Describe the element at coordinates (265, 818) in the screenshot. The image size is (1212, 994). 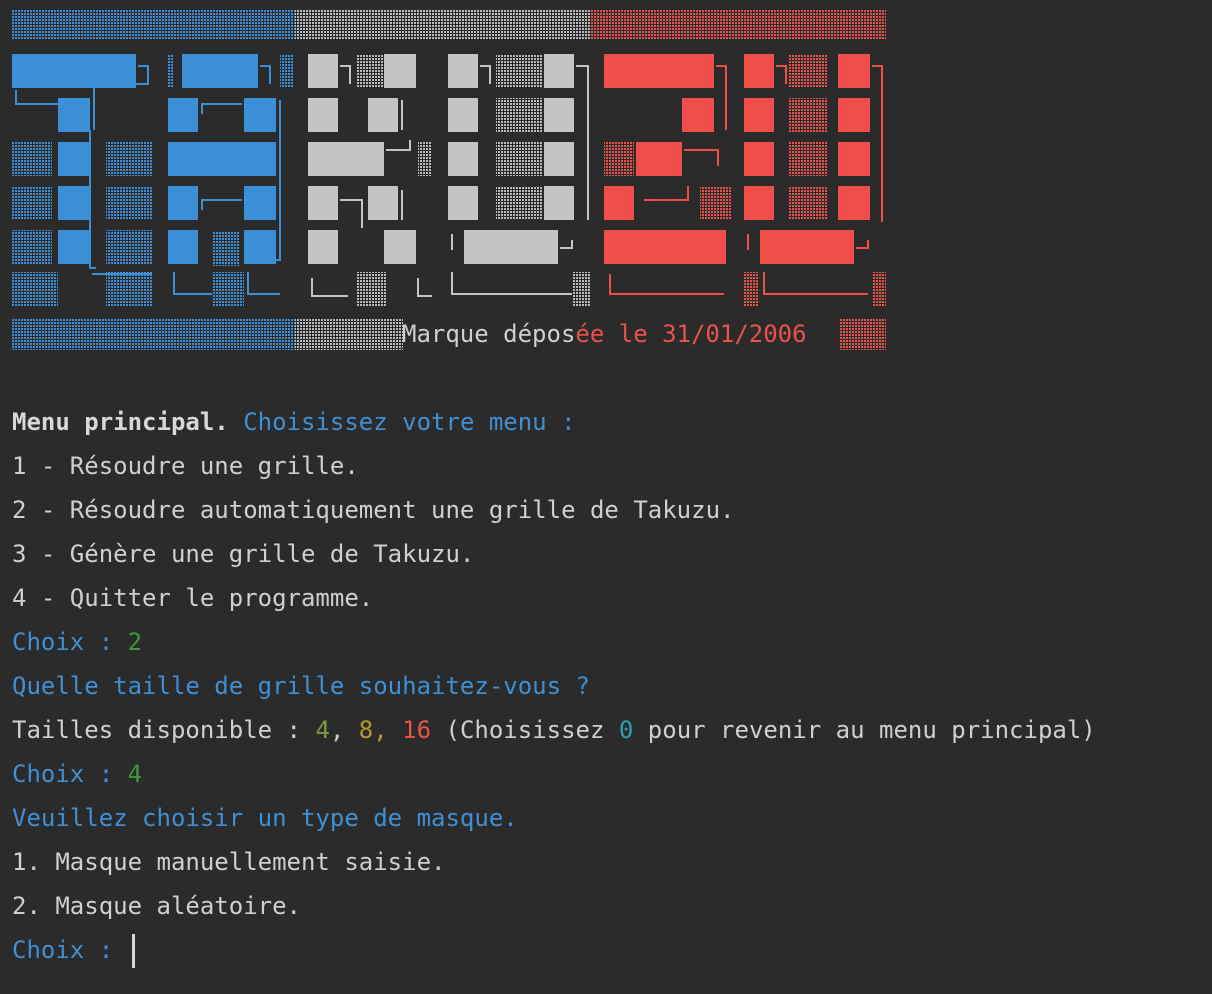
I see `mask-question: Veuillez choisir un type de masque.` at that location.